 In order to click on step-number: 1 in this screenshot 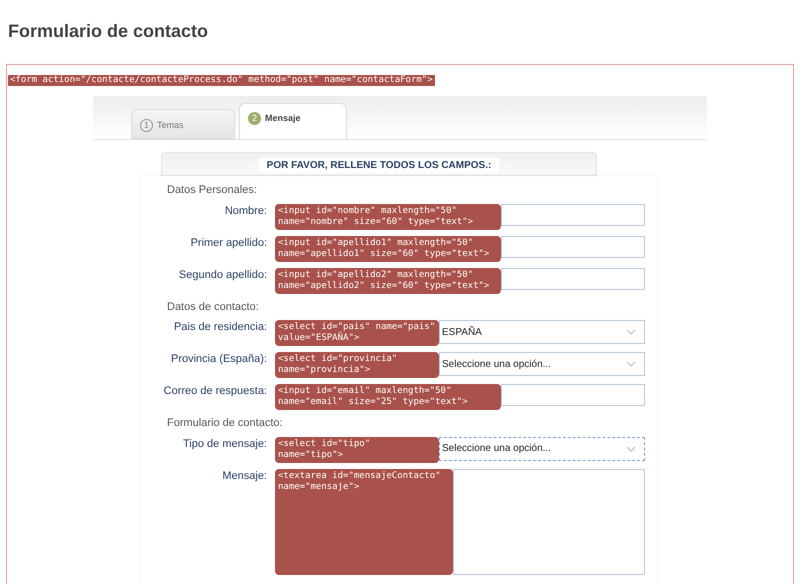, I will do `click(146, 125)`.